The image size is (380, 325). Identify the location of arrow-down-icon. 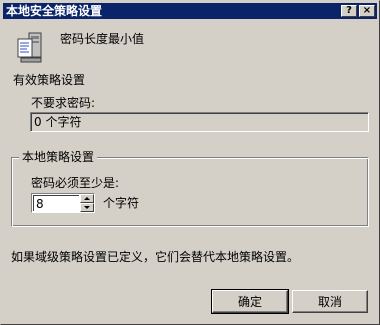
(87, 207).